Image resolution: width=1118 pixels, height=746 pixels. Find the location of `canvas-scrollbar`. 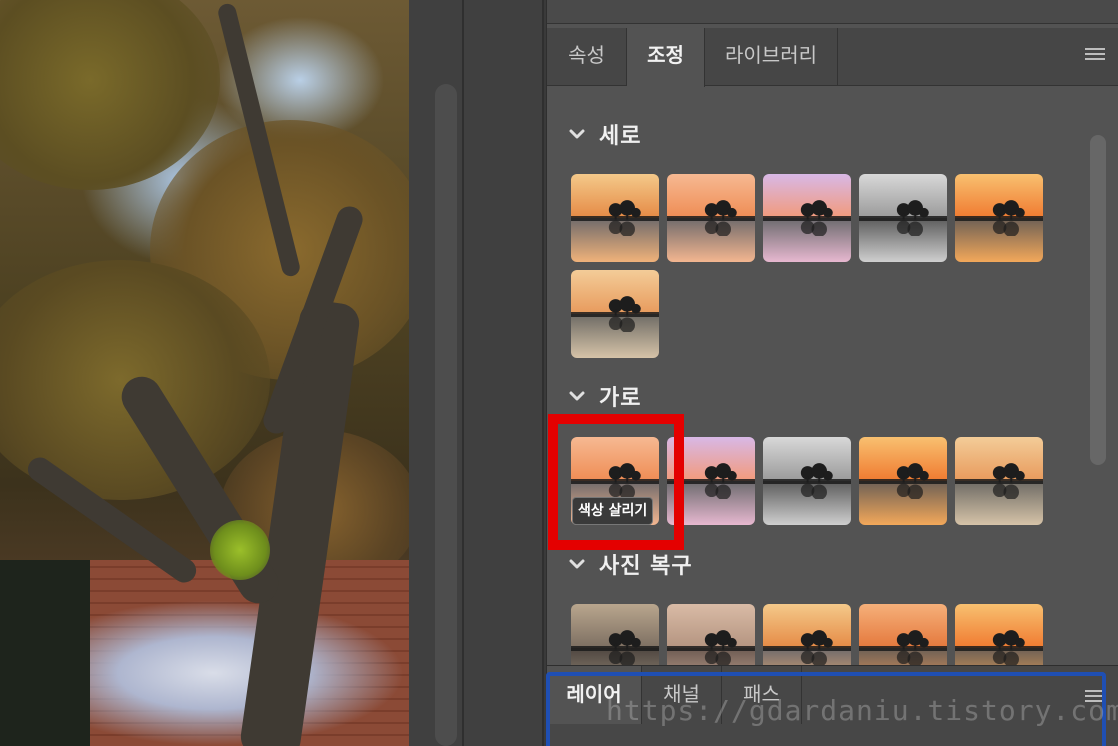

canvas-scrollbar is located at coordinates (446, 415).